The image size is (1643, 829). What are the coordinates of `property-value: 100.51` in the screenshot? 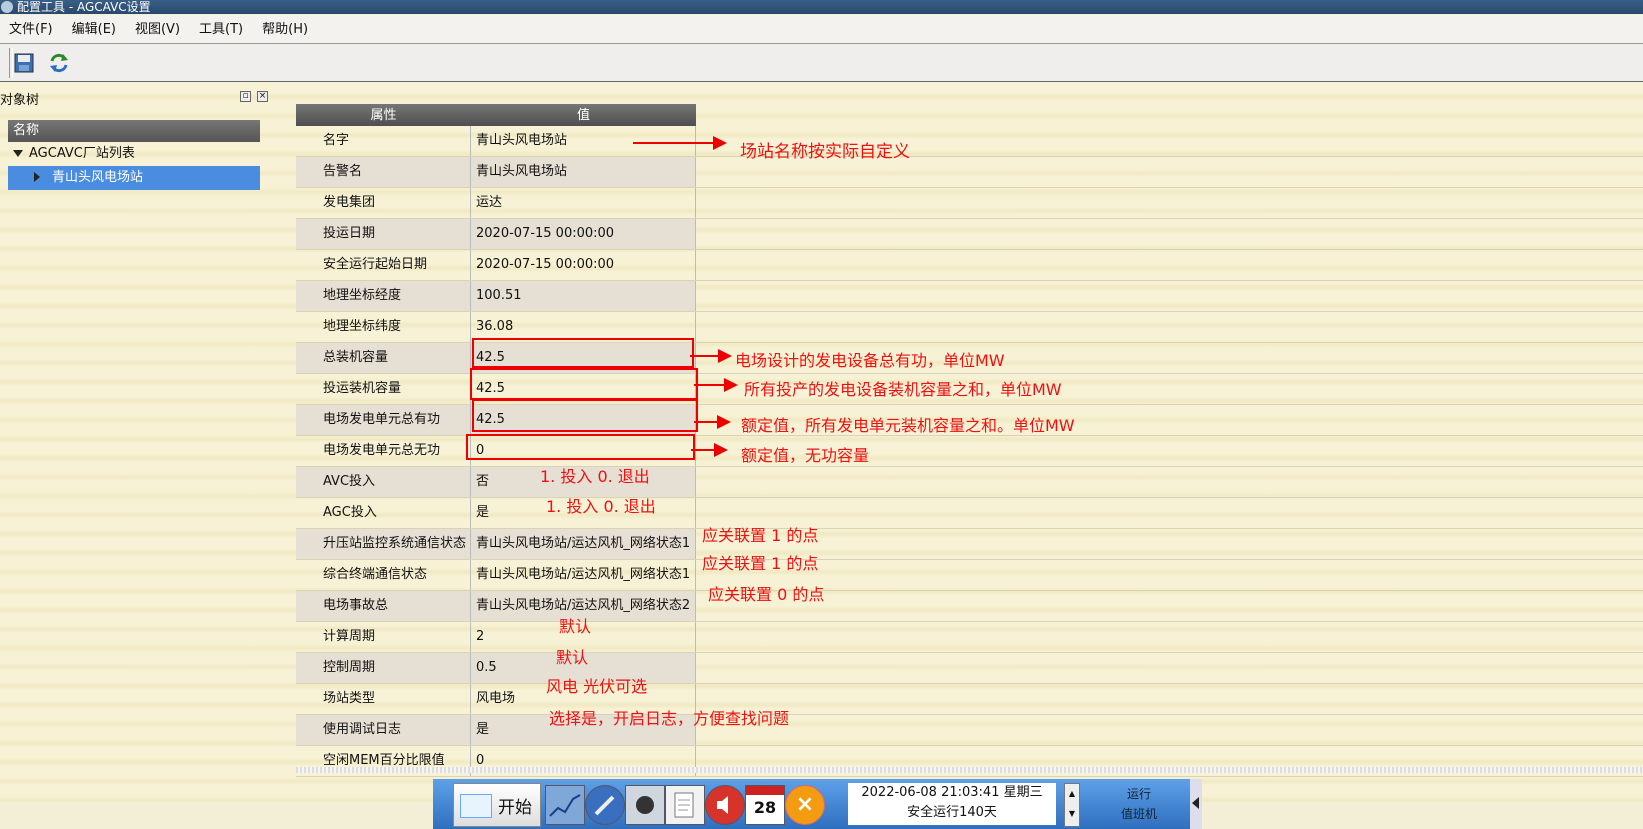 It's located at (583, 296).